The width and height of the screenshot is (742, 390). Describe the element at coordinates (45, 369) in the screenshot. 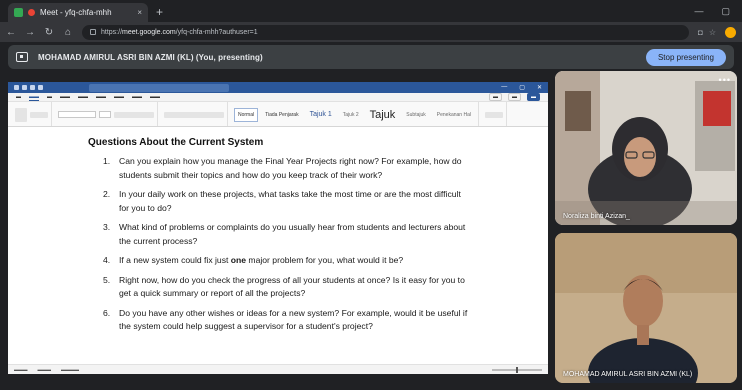

I see `status-word-count: ▬▬▬` at that location.